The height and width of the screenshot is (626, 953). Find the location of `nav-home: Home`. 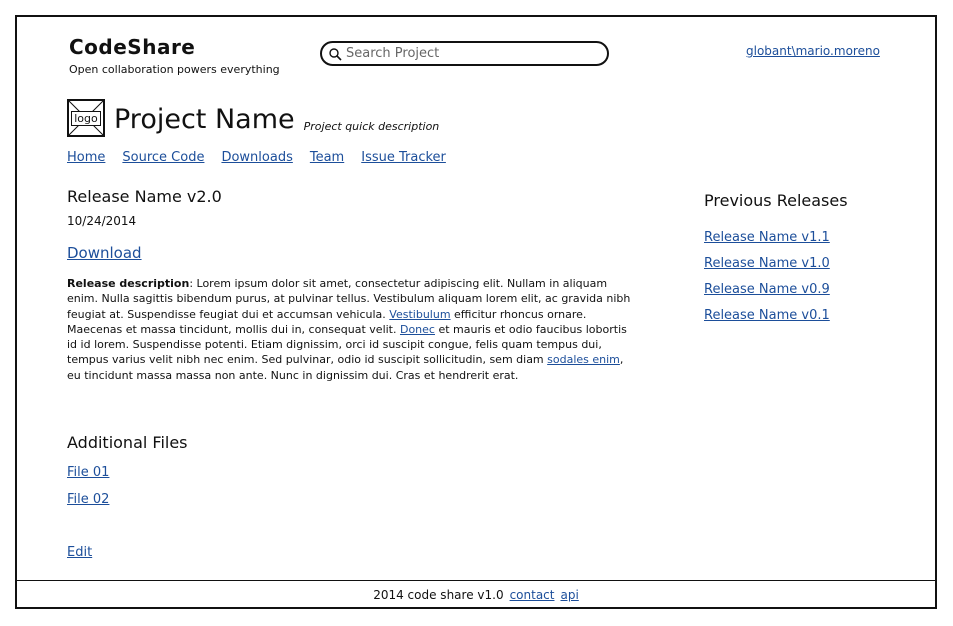

nav-home: Home is located at coordinates (86, 157).